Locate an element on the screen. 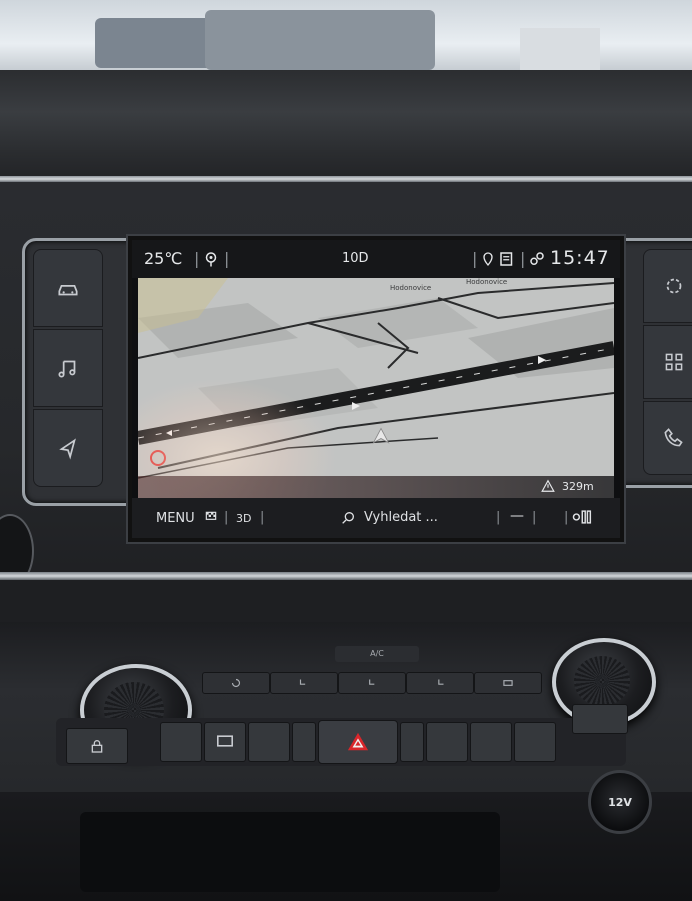  door-lock-button is located at coordinates (97, 746).